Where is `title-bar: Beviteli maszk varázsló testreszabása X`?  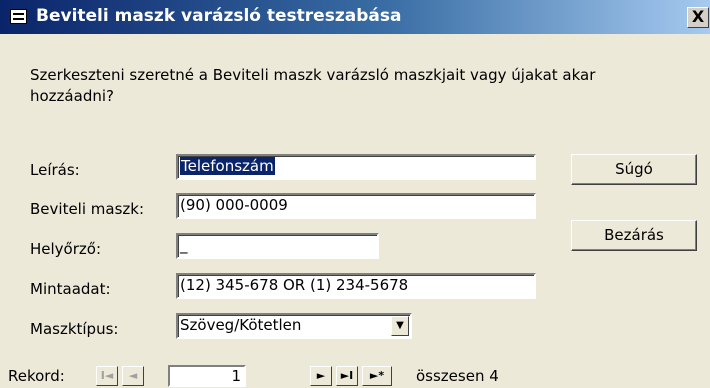 title-bar: Beviteli maszk varázsló testreszabása X is located at coordinates (355, 17).